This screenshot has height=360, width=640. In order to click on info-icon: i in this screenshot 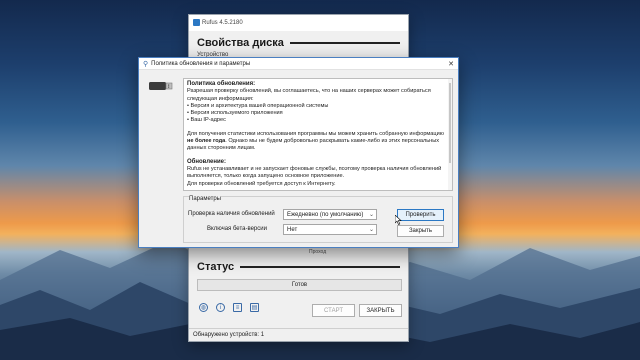, I will do `click(220, 307)`.